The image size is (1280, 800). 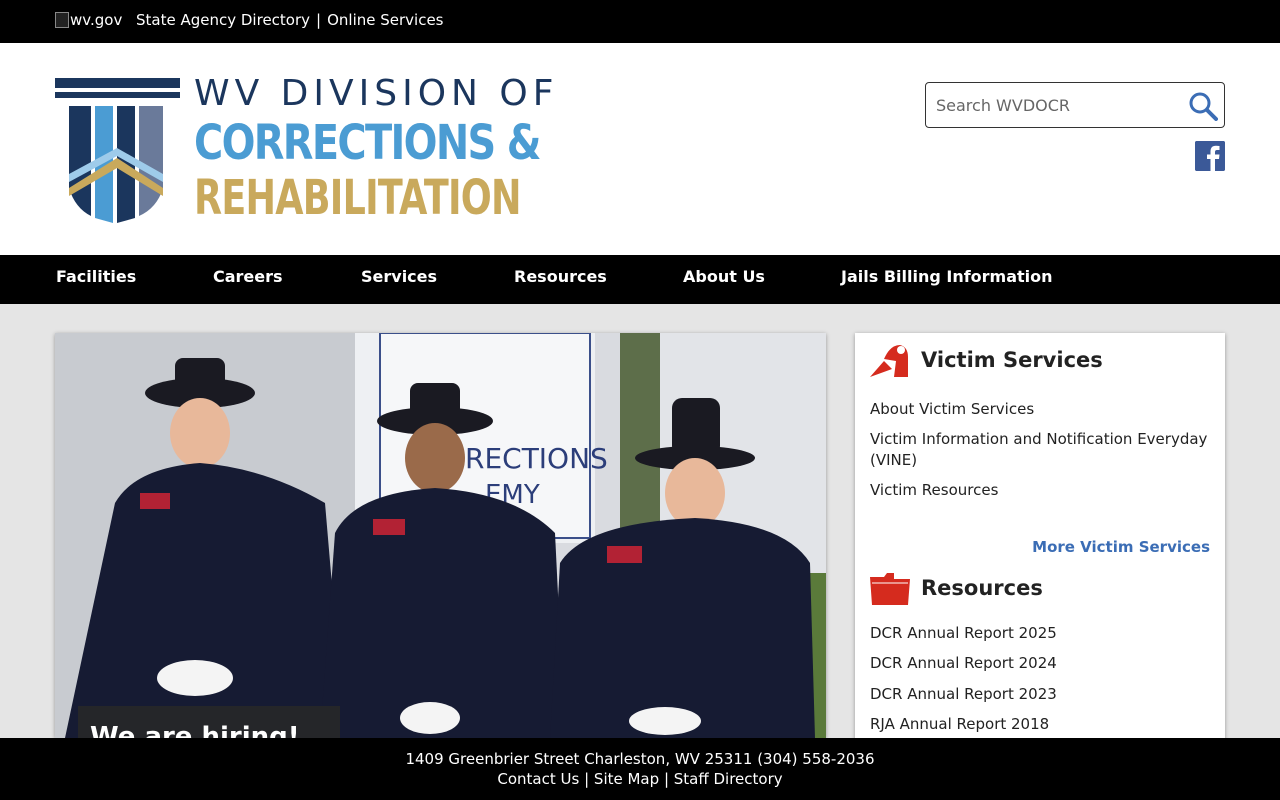 What do you see at coordinates (399, 276) in the screenshot?
I see `nav-services: Services` at bounding box center [399, 276].